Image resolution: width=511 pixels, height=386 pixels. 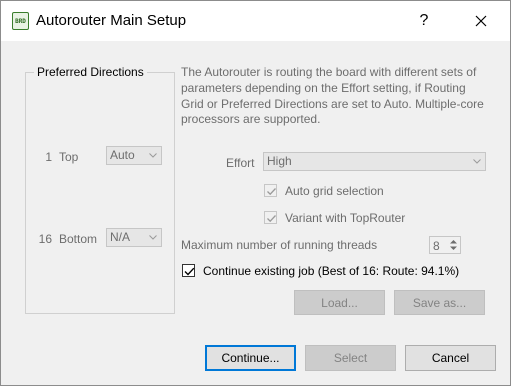 What do you see at coordinates (20, 21) in the screenshot?
I see `app-icon: BRD` at bounding box center [20, 21].